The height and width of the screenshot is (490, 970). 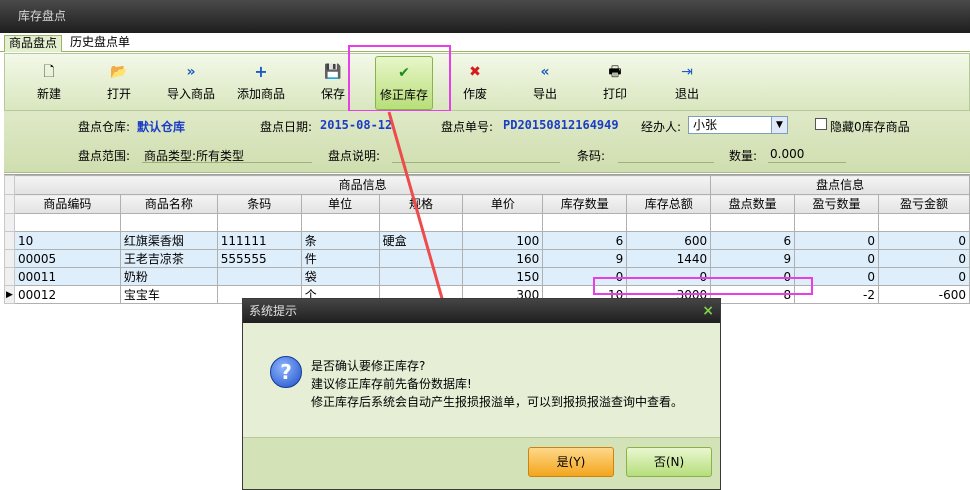 I want to click on table-row: 00005 王老吉凉茶 555555 件 160 9 1440 9 0 0, so click(x=487, y=258).